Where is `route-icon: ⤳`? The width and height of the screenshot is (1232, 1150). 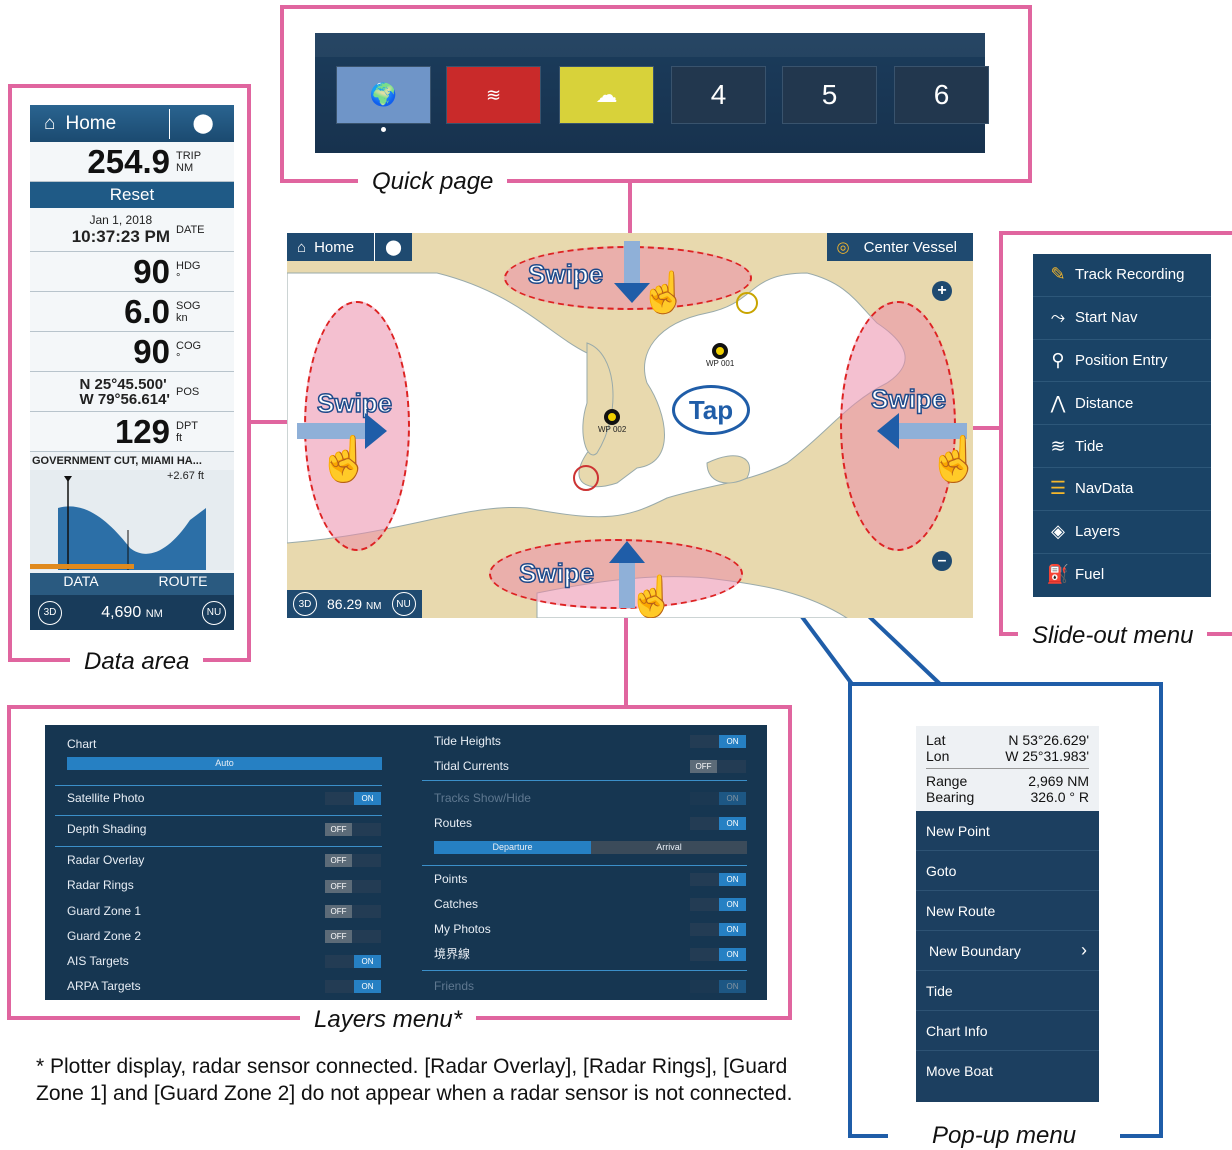
route-icon: ⤳ is located at coordinates (1058, 317).